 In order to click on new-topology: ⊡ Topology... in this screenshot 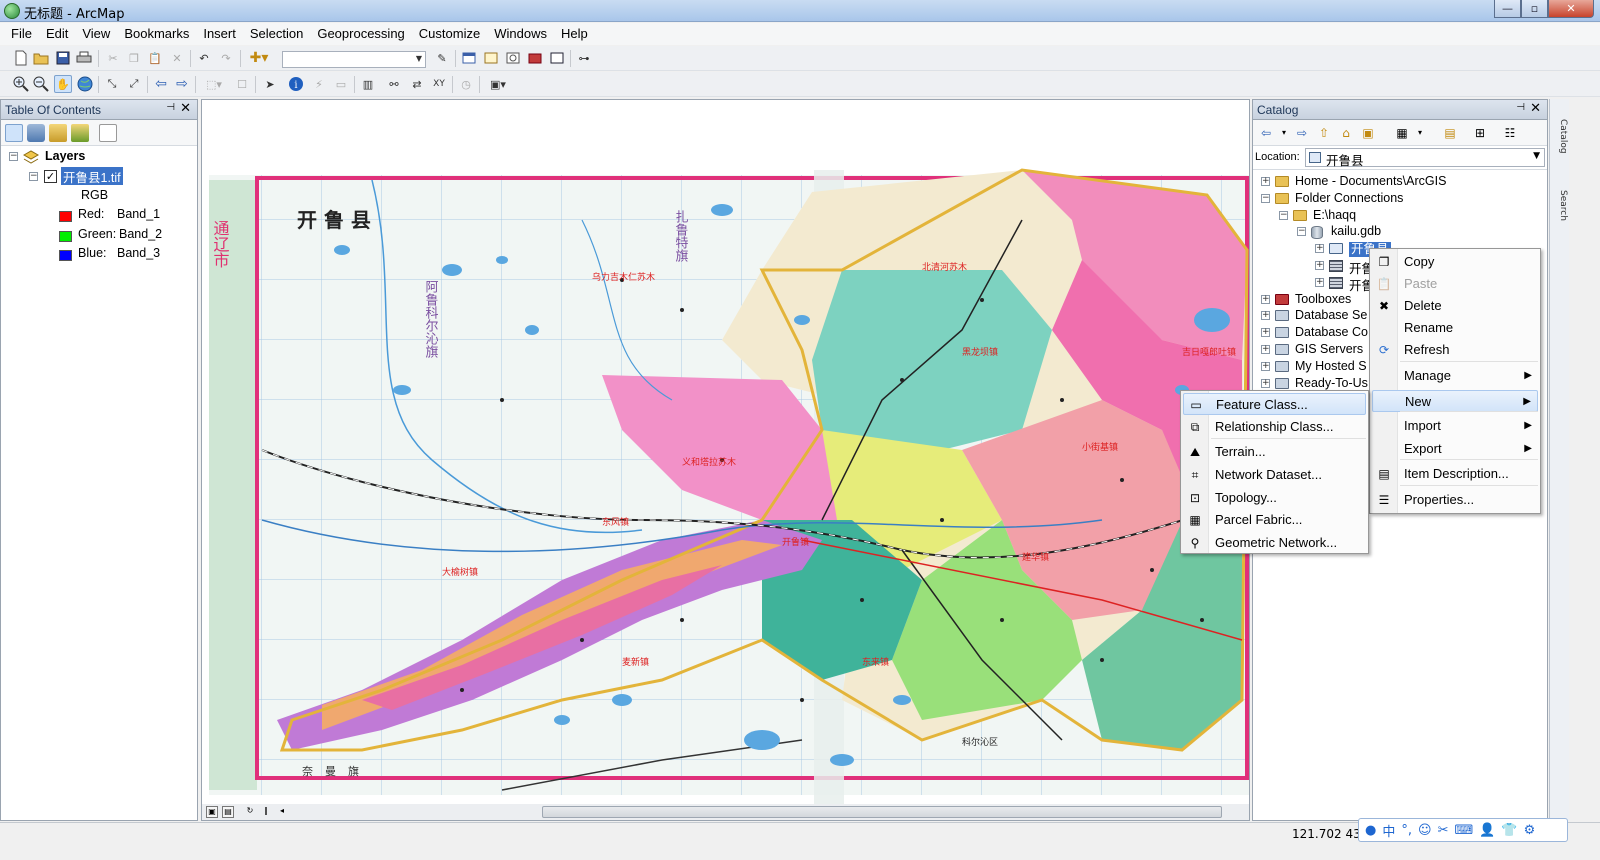, I will do `click(1274, 498)`.